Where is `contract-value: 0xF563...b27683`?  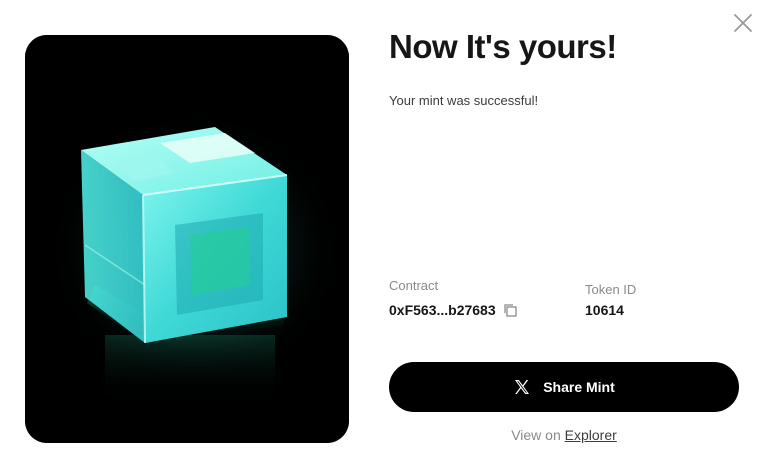
contract-value: 0xF563...b27683 is located at coordinates (442, 310).